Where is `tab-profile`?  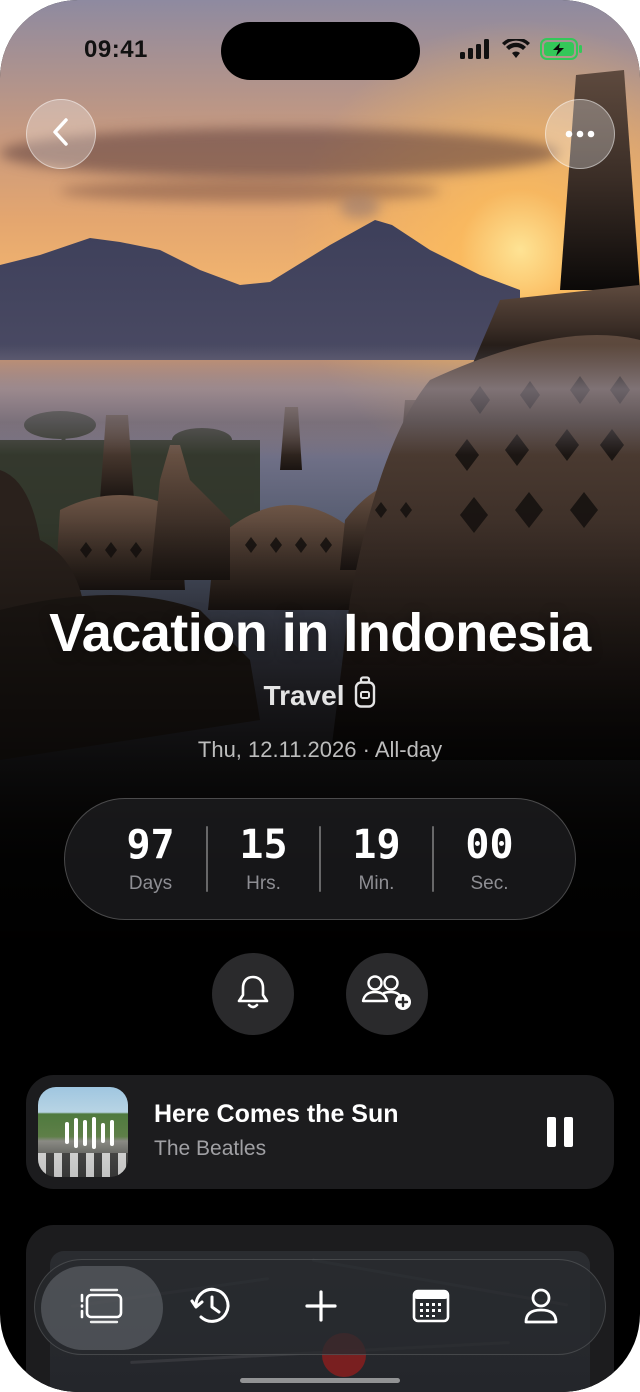 tab-profile is located at coordinates (541, 1308).